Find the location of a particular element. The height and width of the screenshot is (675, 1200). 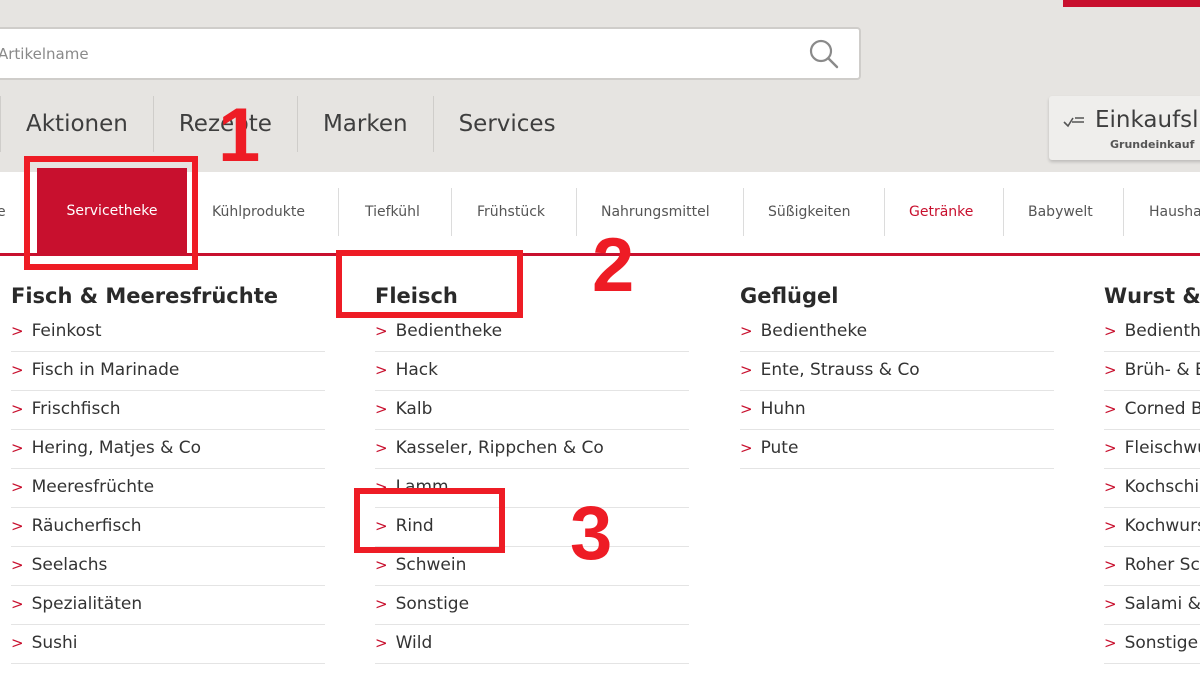

list-item: > Kasseler, Rippchen & Co is located at coordinates (532, 449).